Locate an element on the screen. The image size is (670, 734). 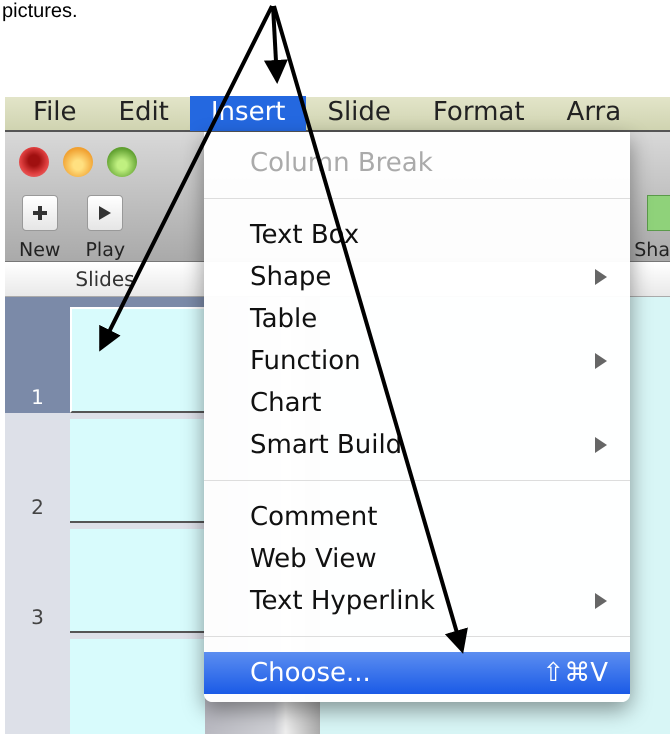
menu-item: Chart is located at coordinates (417, 403).